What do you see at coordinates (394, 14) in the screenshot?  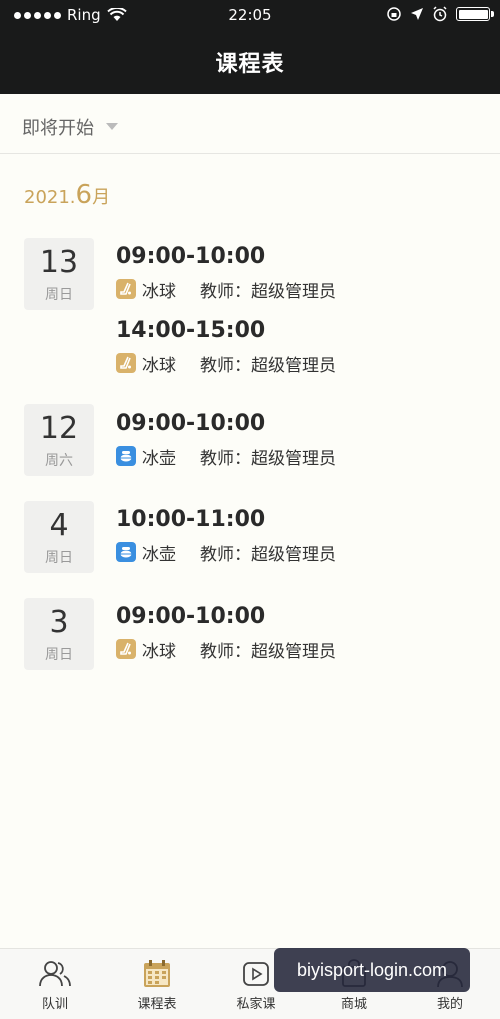 I see `rotation-lock-icon` at bounding box center [394, 14].